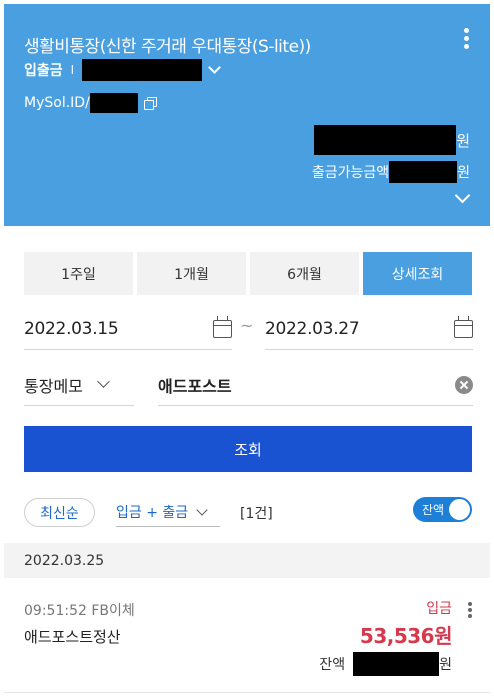 This screenshot has height=698, width=494. What do you see at coordinates (433, 510) in the screenshot?
I see `balance-toggle-label: 잔액` at bounding box center [433, 510].